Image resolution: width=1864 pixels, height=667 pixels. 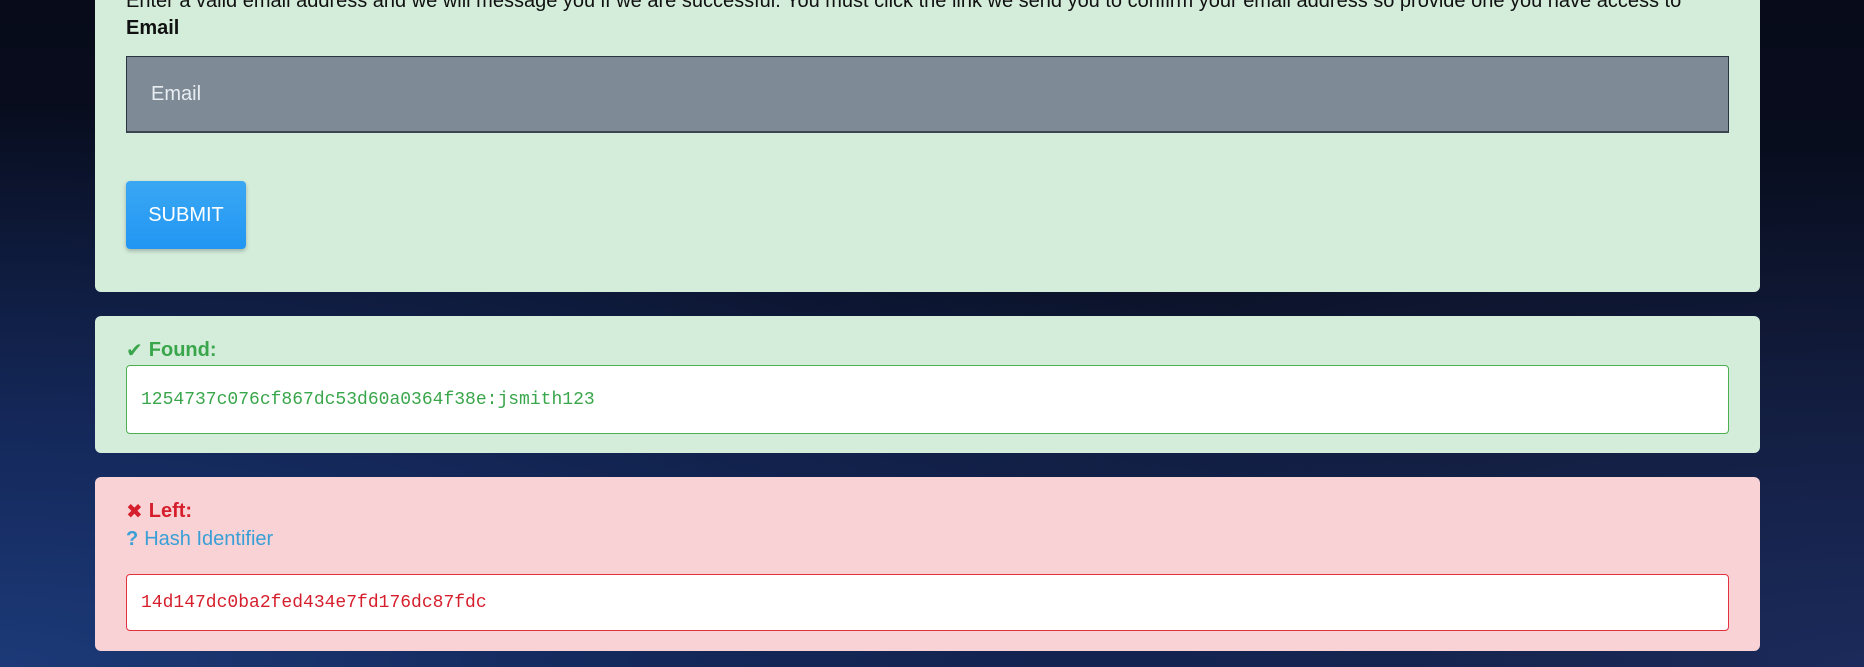 I want to click on left-heading-label: Left:, so click(x=170, y=511).